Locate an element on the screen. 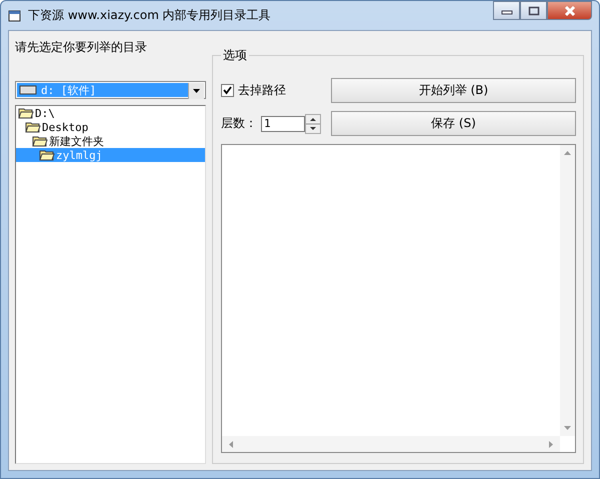 This screenshot has height=479, width=600. strip-path-checkbox is located at coordinates (227, 90).